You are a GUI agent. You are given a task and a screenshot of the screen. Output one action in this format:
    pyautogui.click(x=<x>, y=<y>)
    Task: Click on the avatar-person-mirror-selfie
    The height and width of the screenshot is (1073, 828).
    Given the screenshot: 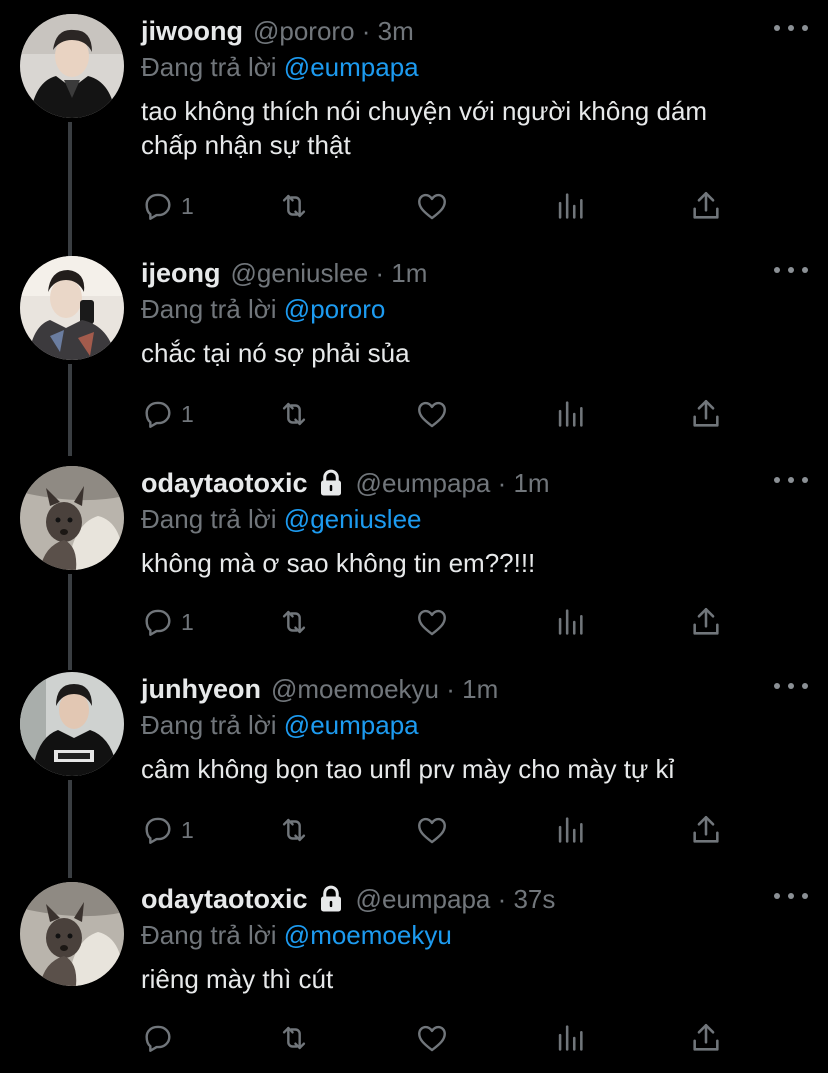 What is the action you would take?
    pyautogui.click(x=72, y=308)
    